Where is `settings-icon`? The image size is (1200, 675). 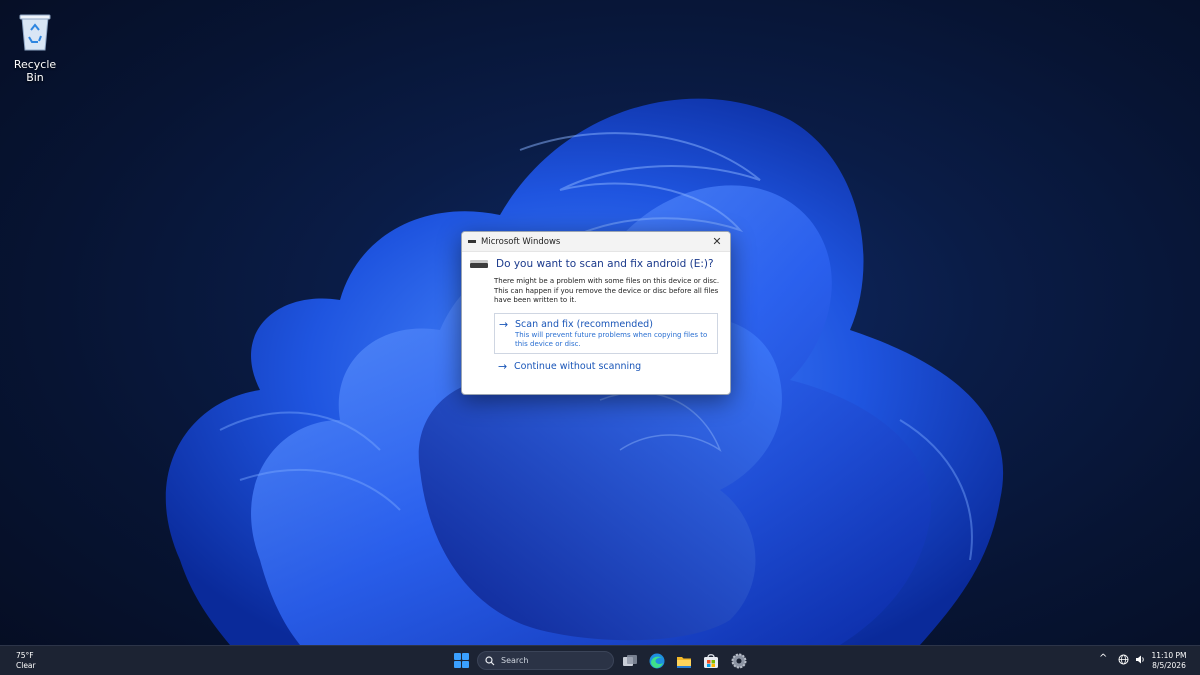
settings-icon is located at coordinates (739, 661).